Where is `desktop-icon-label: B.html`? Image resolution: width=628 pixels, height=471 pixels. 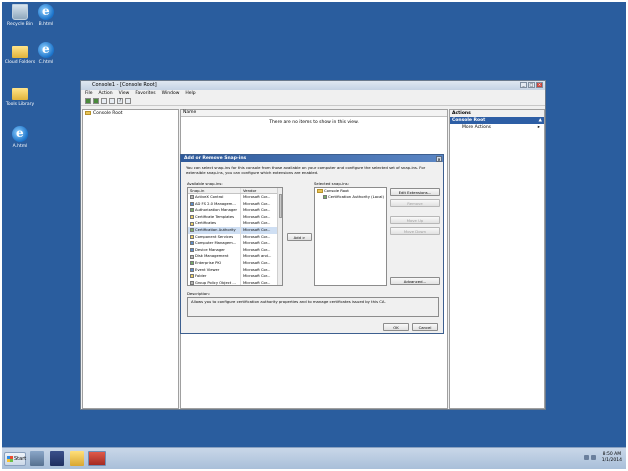
desktop-icon-label: B.html is located at coordinates (46, 24).